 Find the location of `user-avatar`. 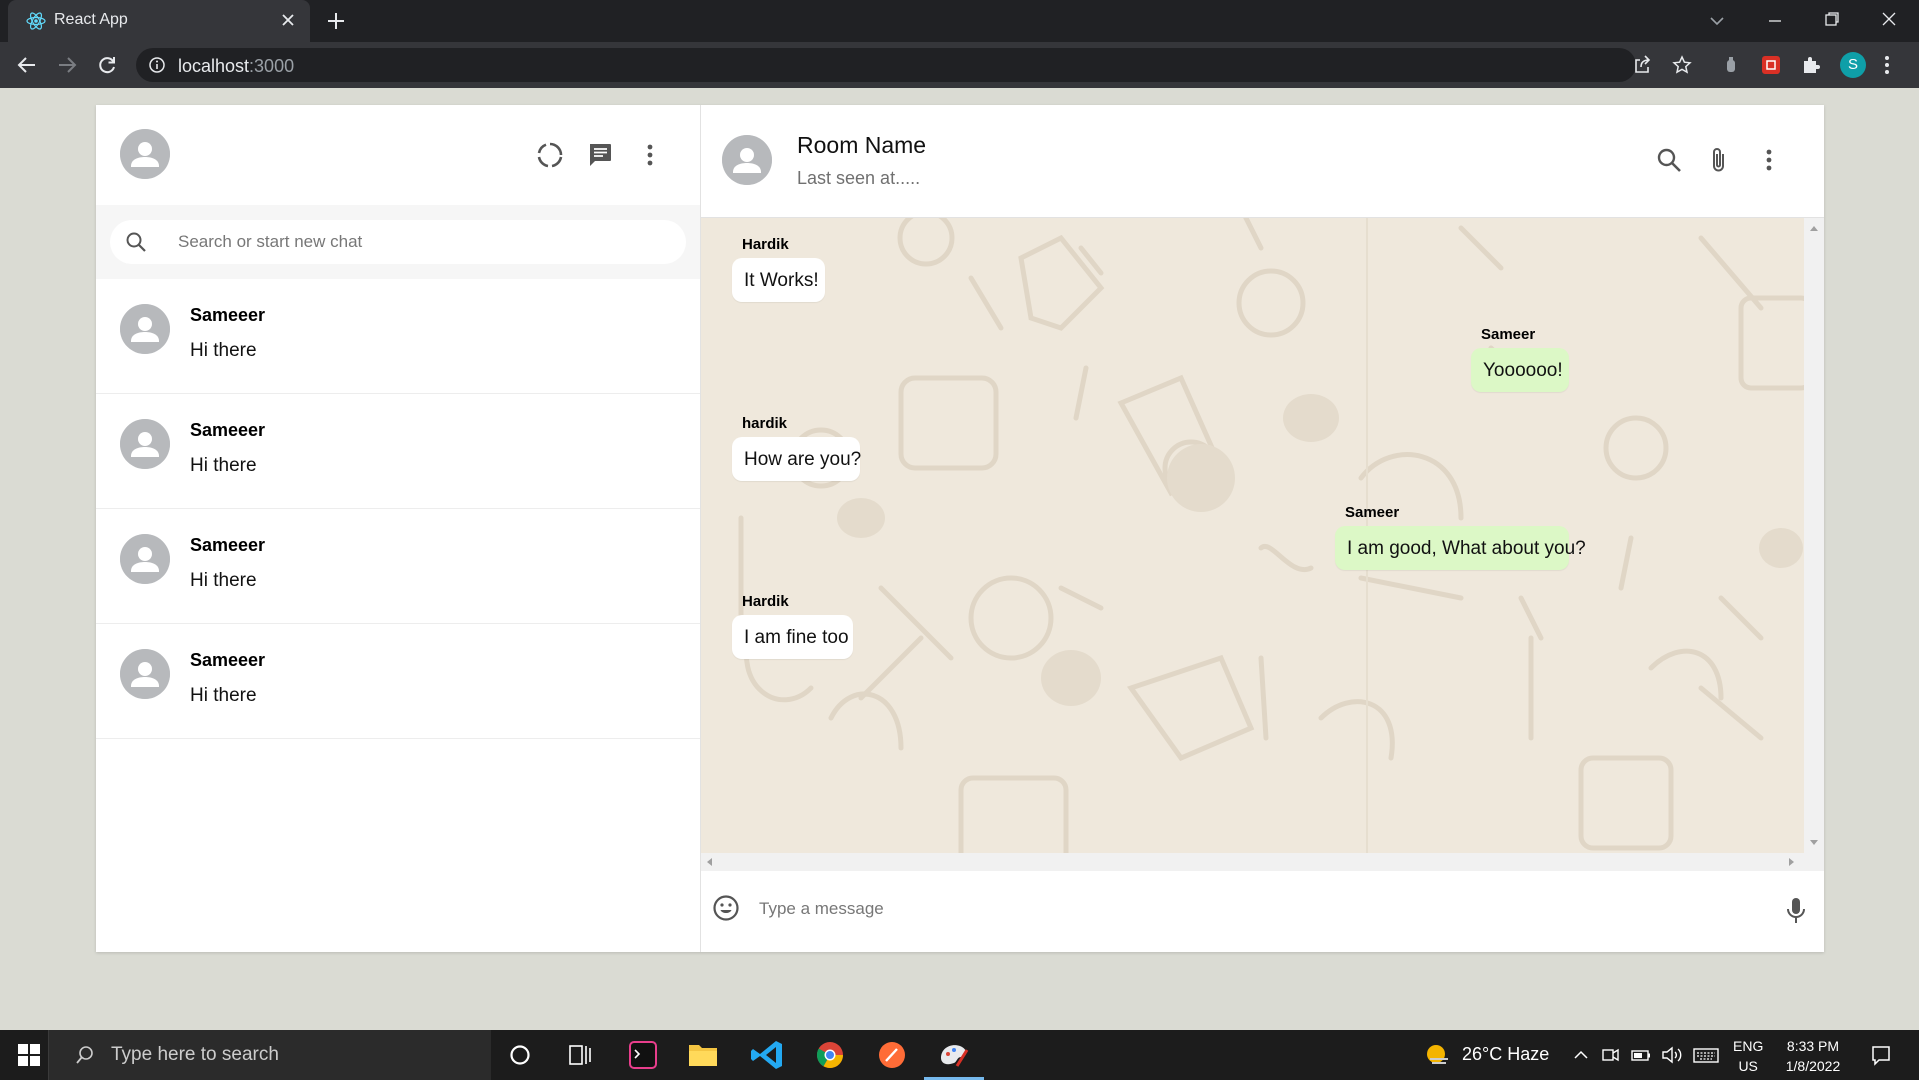

user-avatar is located at coordinates (145, 154).